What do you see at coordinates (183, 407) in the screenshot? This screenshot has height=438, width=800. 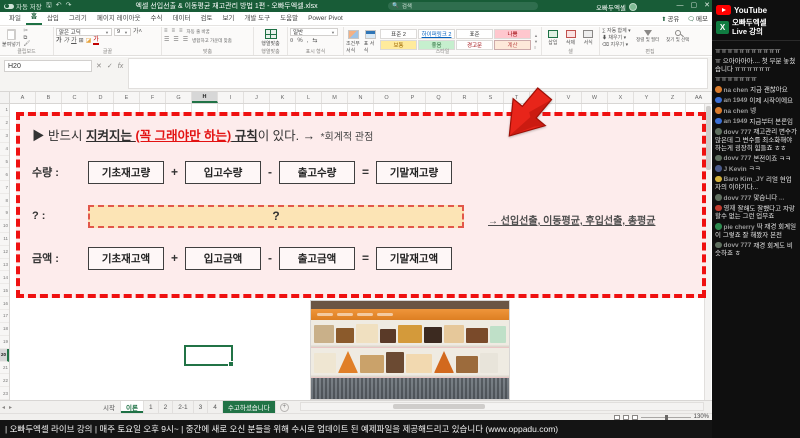 I see `sheet-tab: 2-1` at bounding box center [183, 407].